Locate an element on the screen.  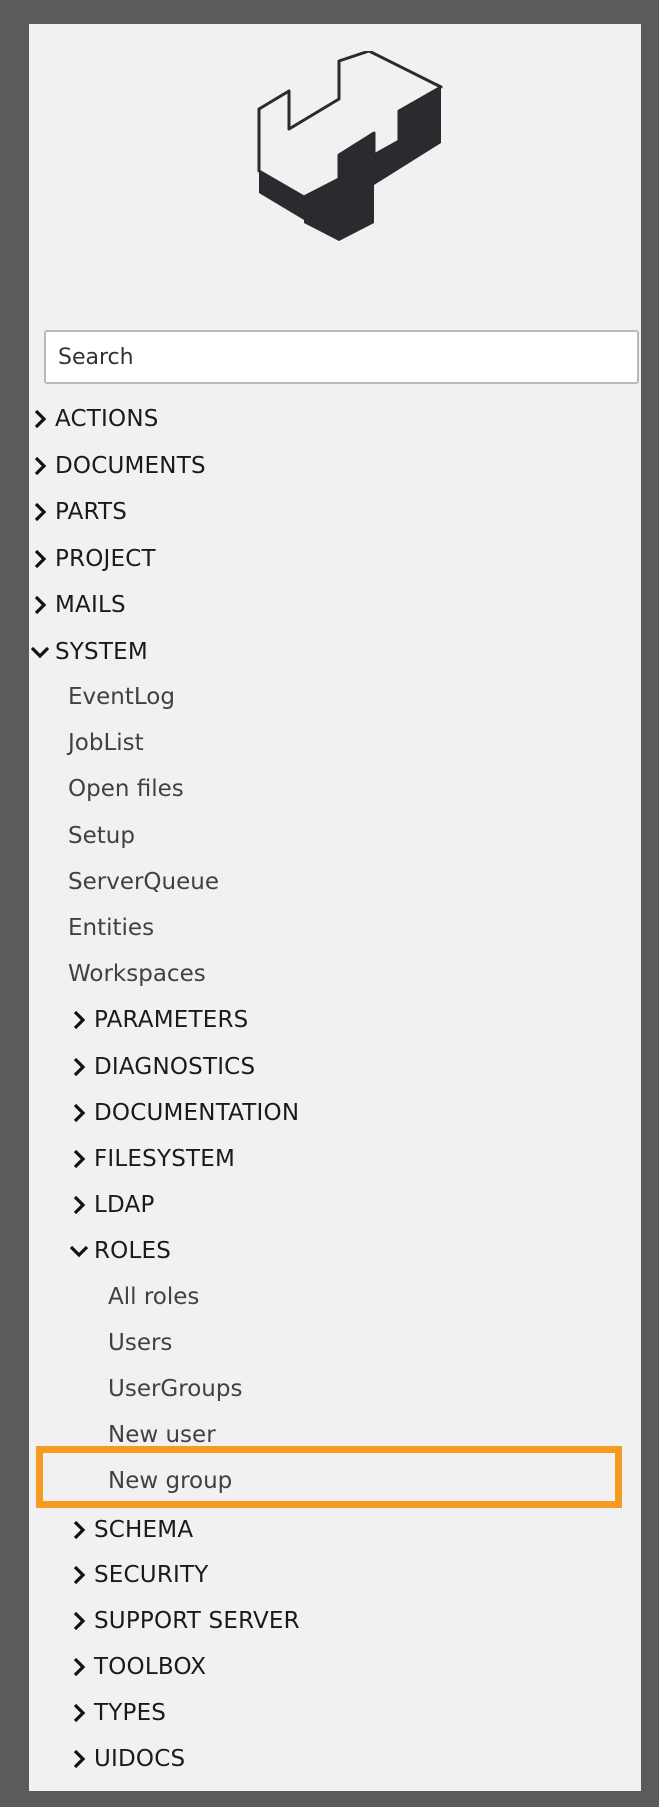
tree-folder-label: SUPPORT SERVER is located at coordinates (197, 1621).